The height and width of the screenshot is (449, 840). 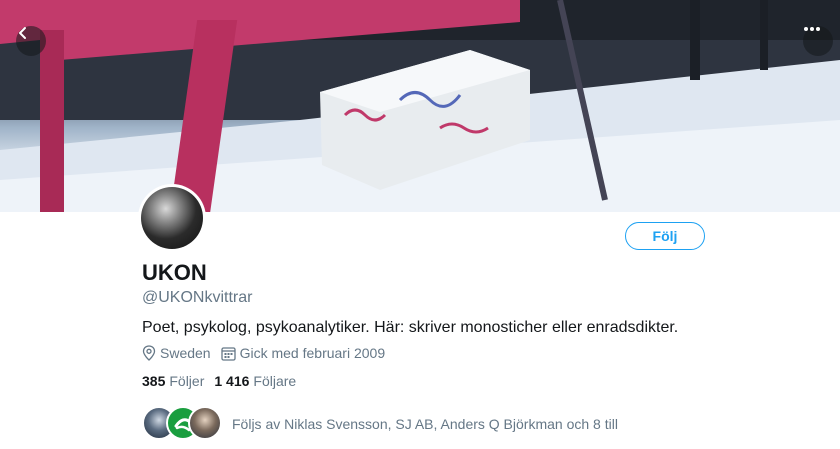 What do you see at coordinates (182, 424) in the screenshot?
I see `follower-avatars` at bounding box center [182, 424].